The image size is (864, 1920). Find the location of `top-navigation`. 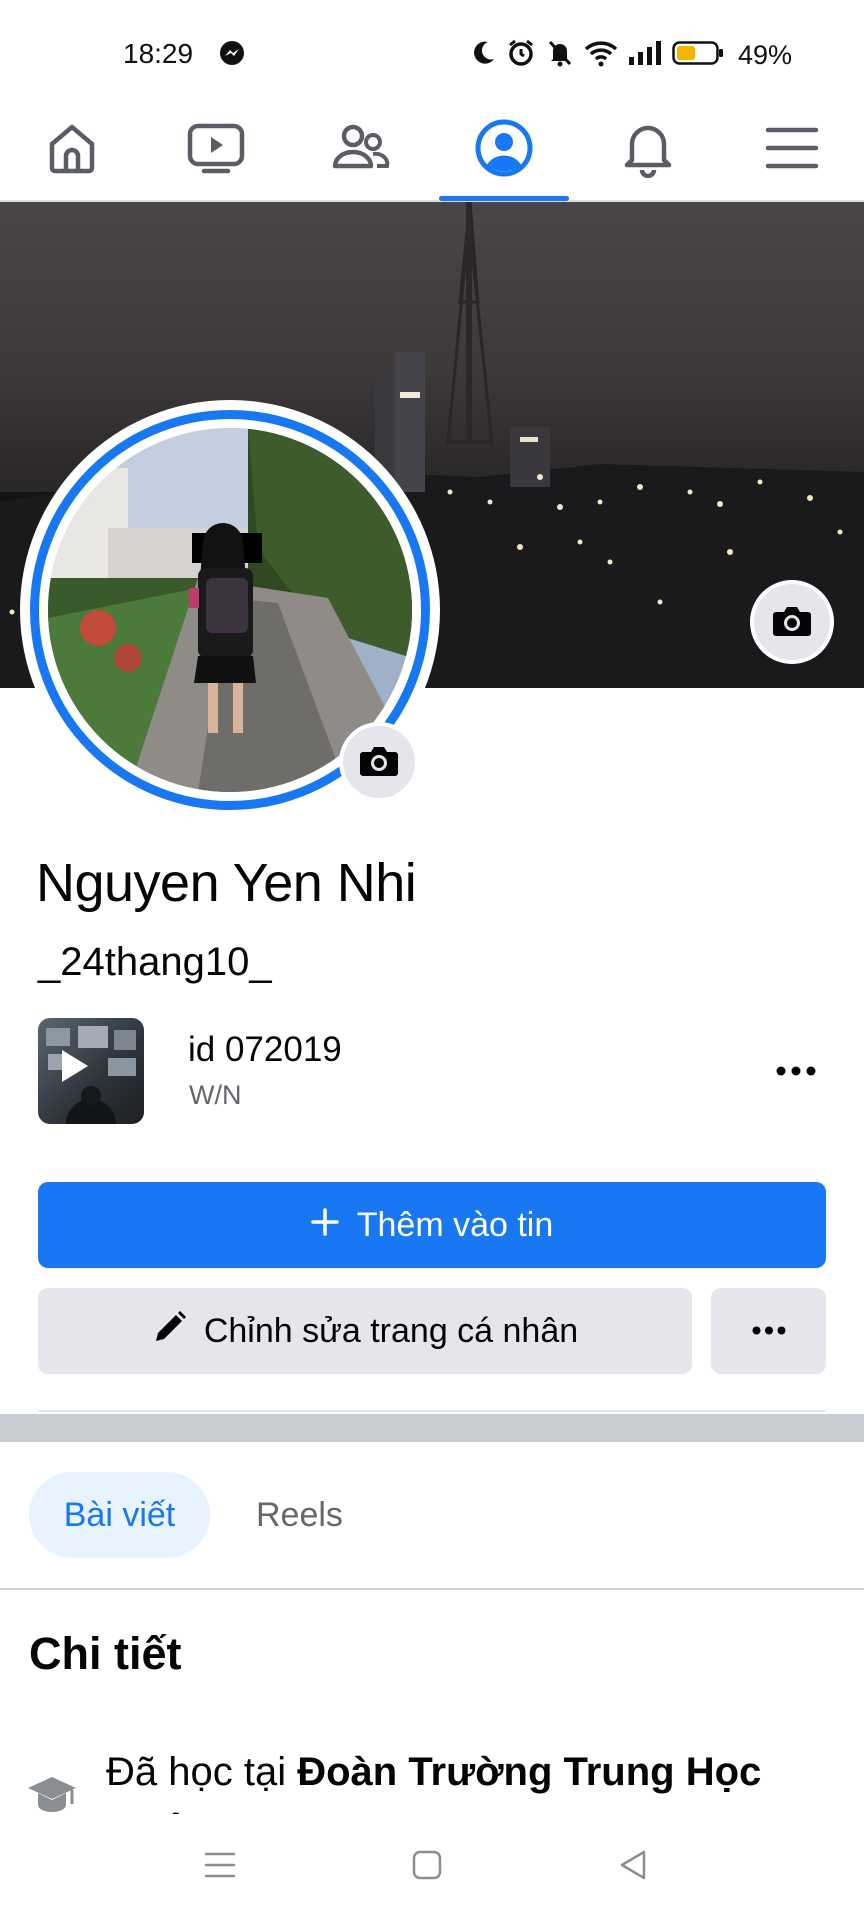

top-navigation is located at coordinates (432, 151).